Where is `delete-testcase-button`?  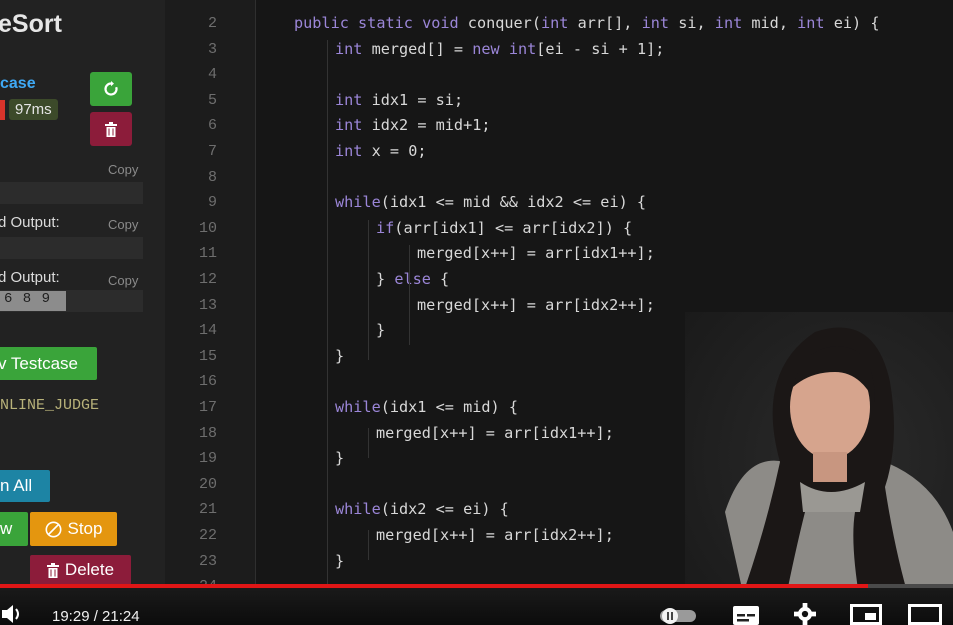
delete-testcase-button is located at coordinates (111, 129).